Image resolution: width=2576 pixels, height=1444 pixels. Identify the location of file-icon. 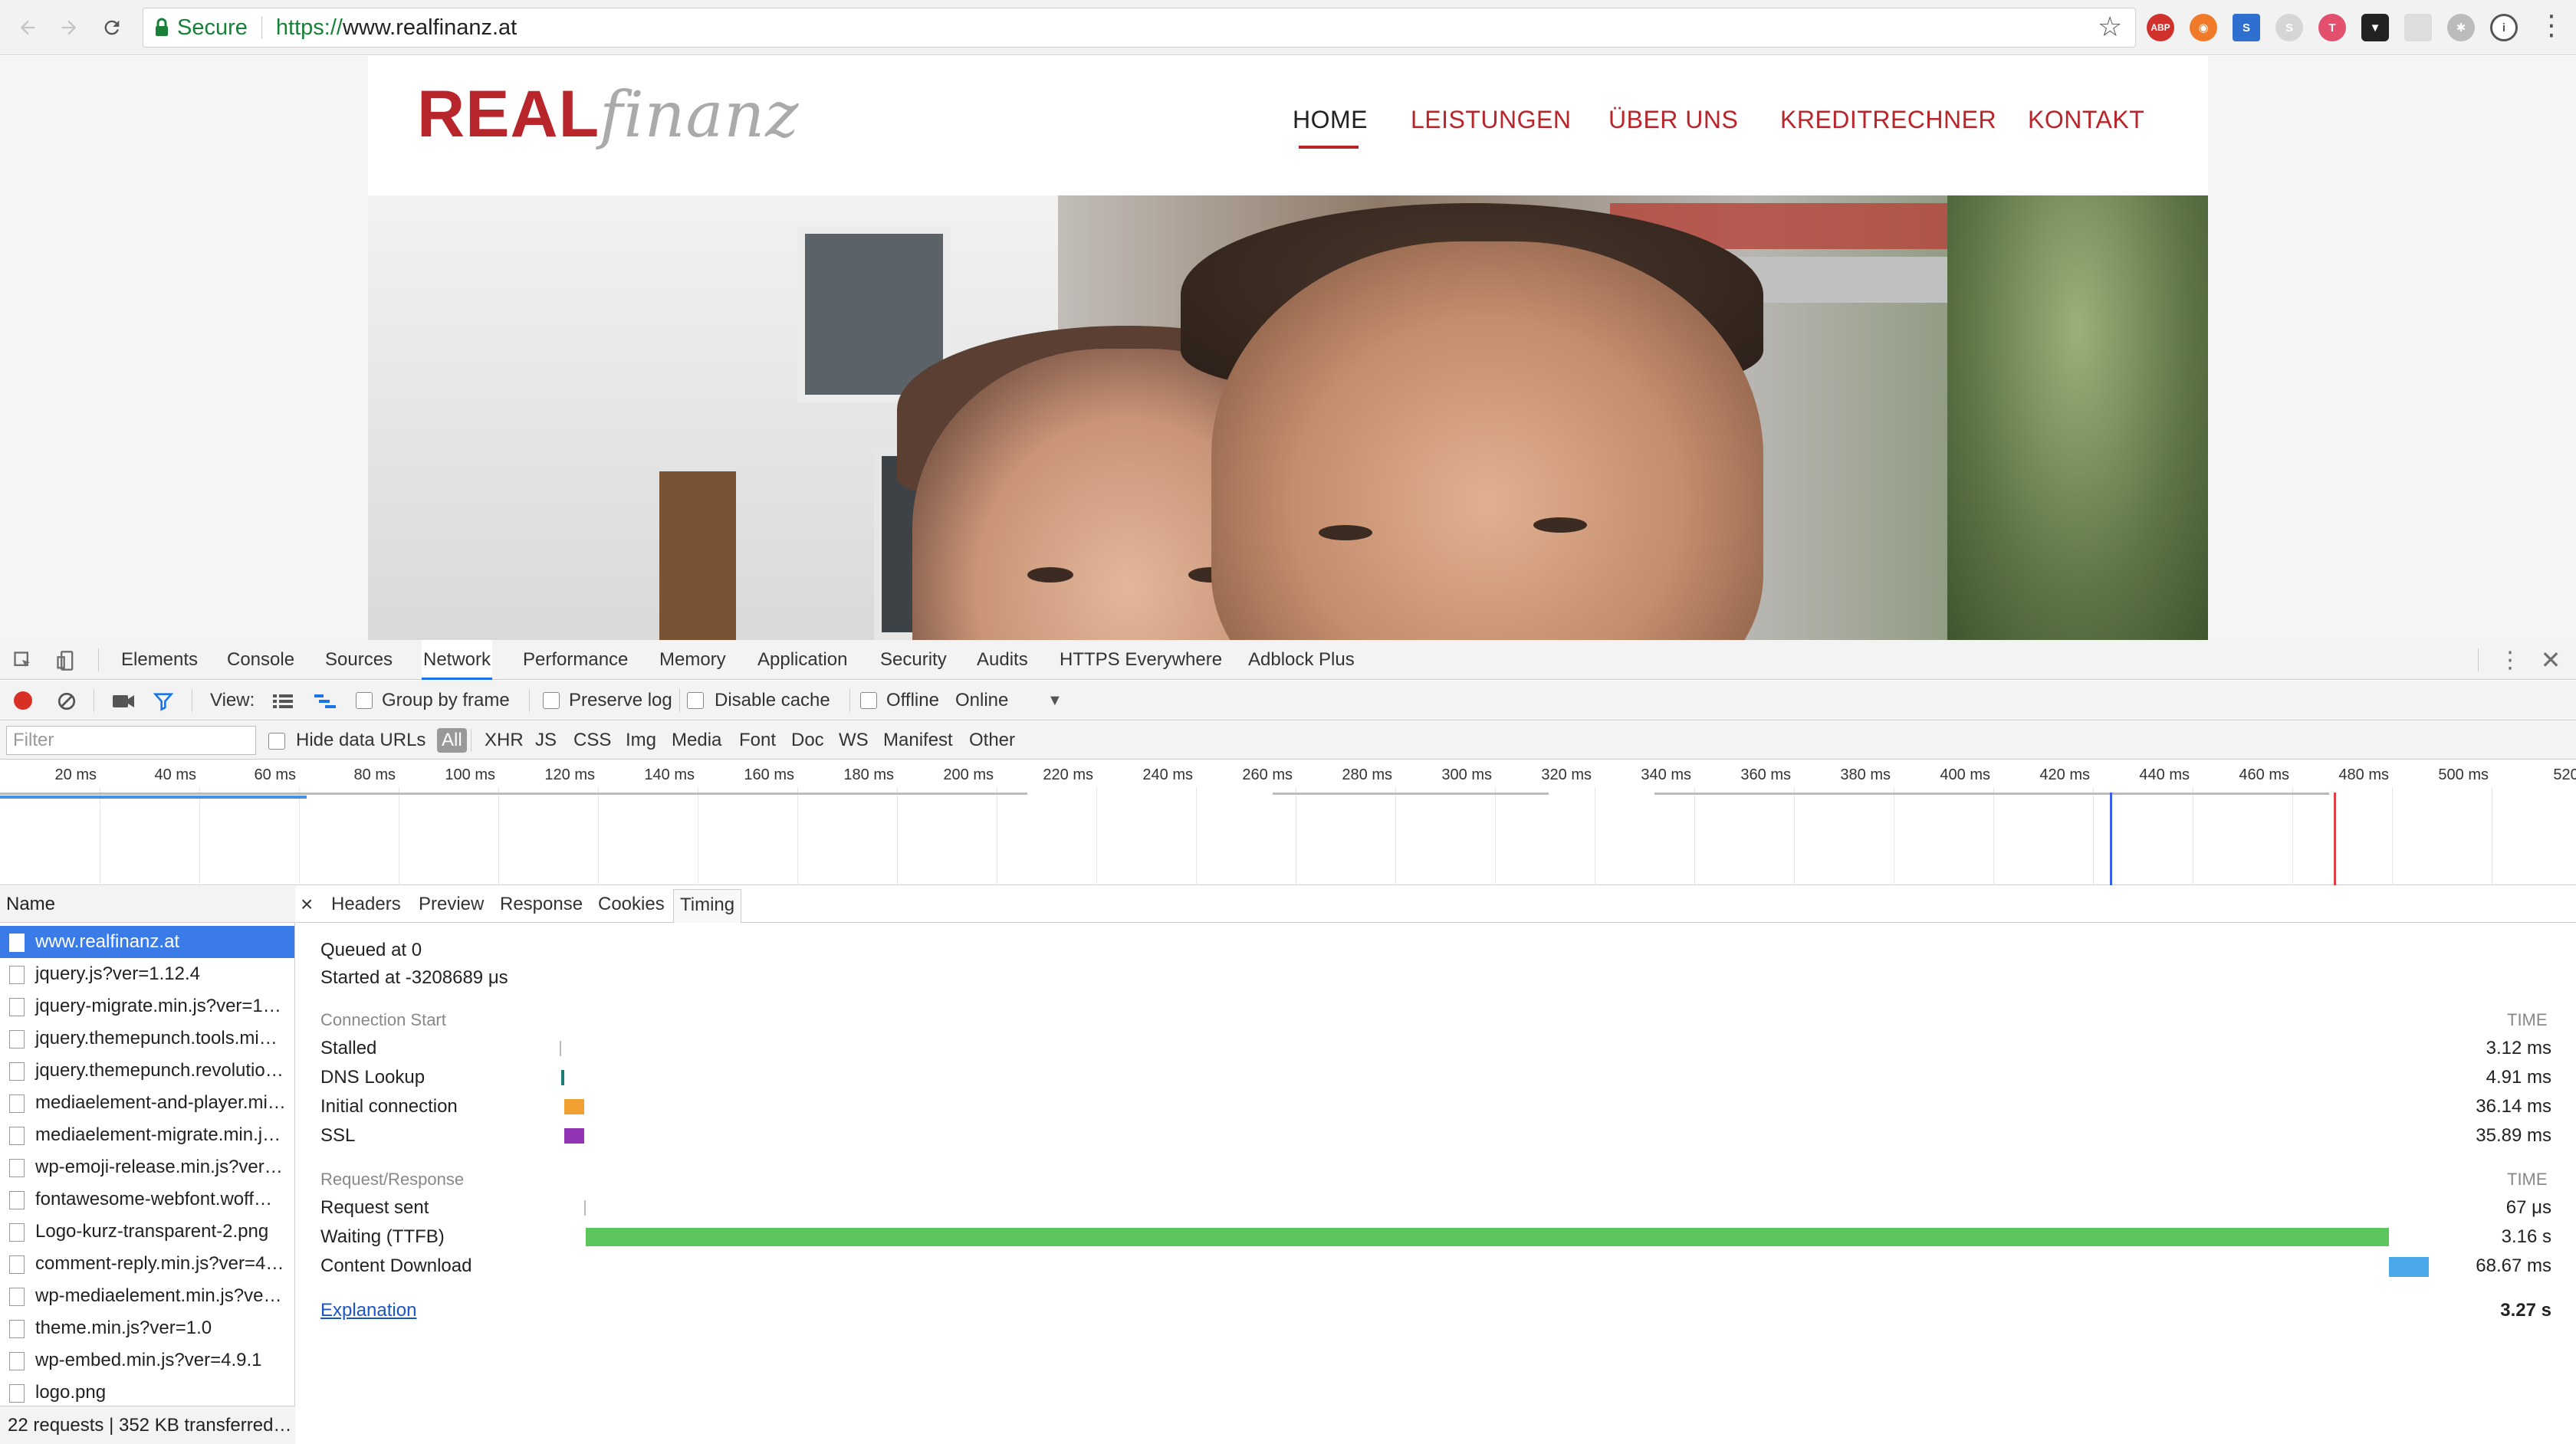
(17, 975).